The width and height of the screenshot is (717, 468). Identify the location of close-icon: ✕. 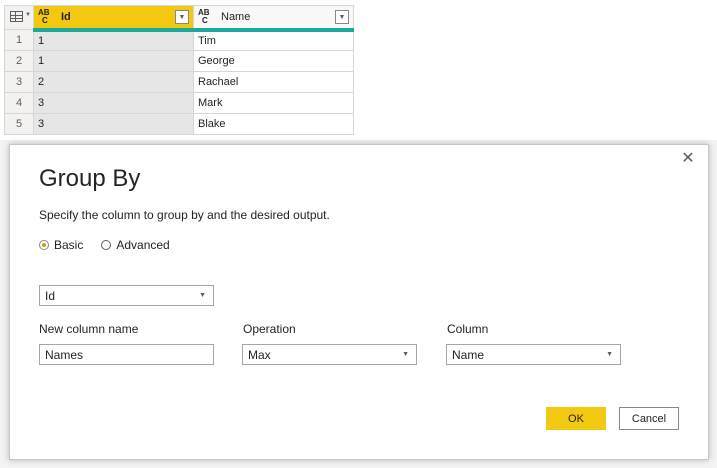
(688, 159).